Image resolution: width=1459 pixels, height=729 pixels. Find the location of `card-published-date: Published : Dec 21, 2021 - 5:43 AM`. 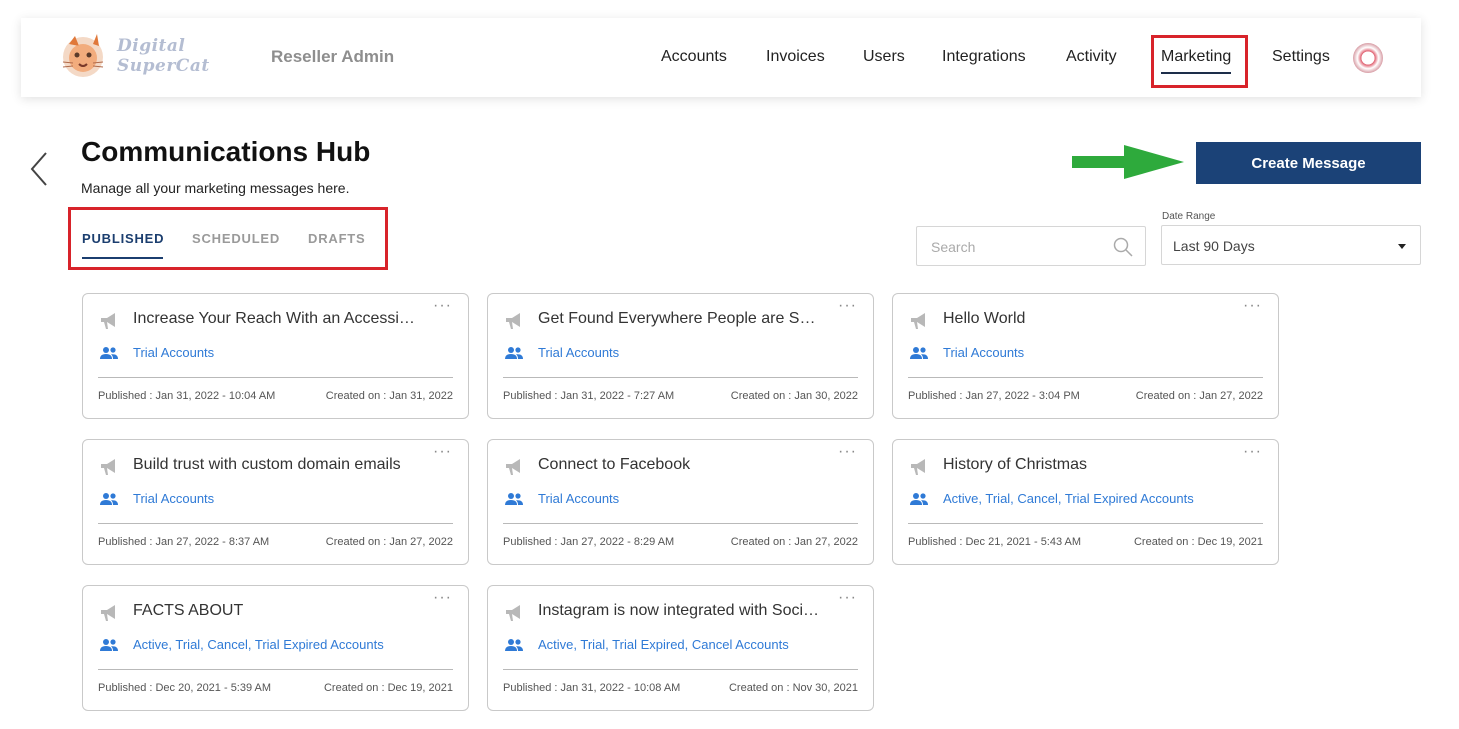

card-published-date: Published : Dec 21, 2021 - 5:43 AM is located at coordinates (995, 542).